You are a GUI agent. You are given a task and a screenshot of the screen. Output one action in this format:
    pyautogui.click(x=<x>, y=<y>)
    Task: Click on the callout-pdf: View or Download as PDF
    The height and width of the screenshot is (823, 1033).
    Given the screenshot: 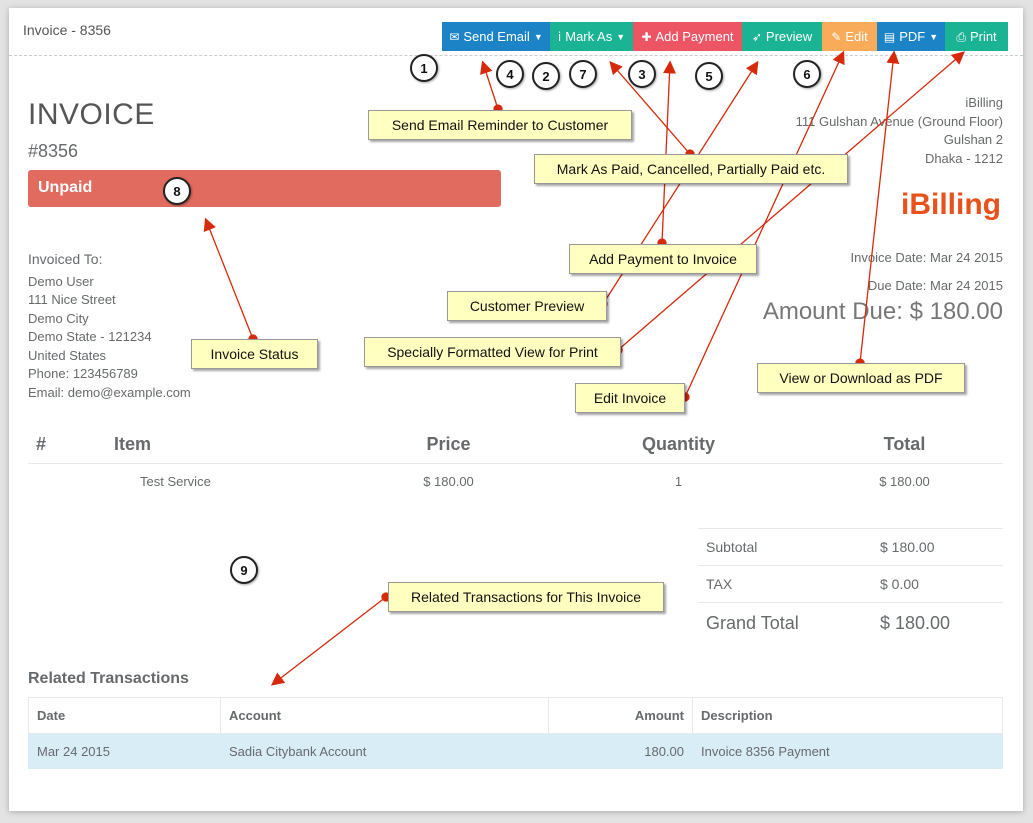 What is the action you would take?
    pyautogui.click(x=861, y=378)
    